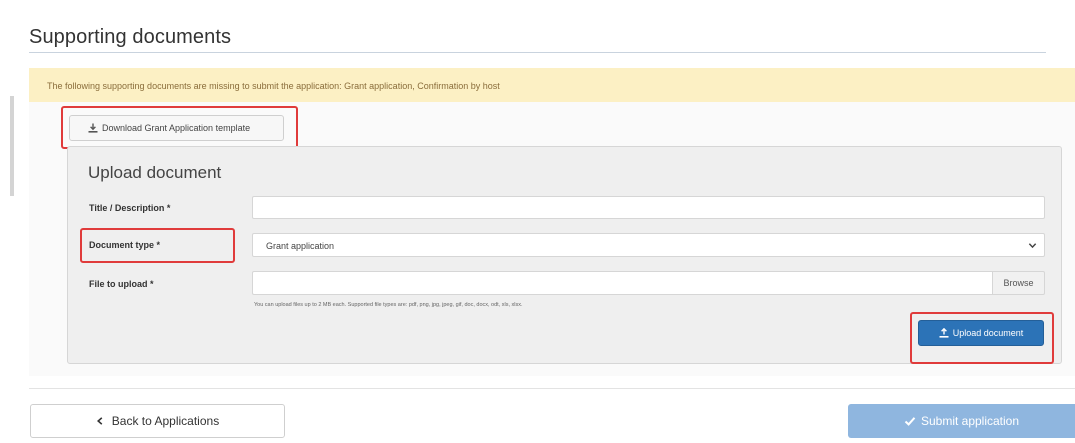 Image resolution: width=1075 pixels, height=443 pixels. I want to click on back-to-applications-button: Back to Applications, so click(157, 421).